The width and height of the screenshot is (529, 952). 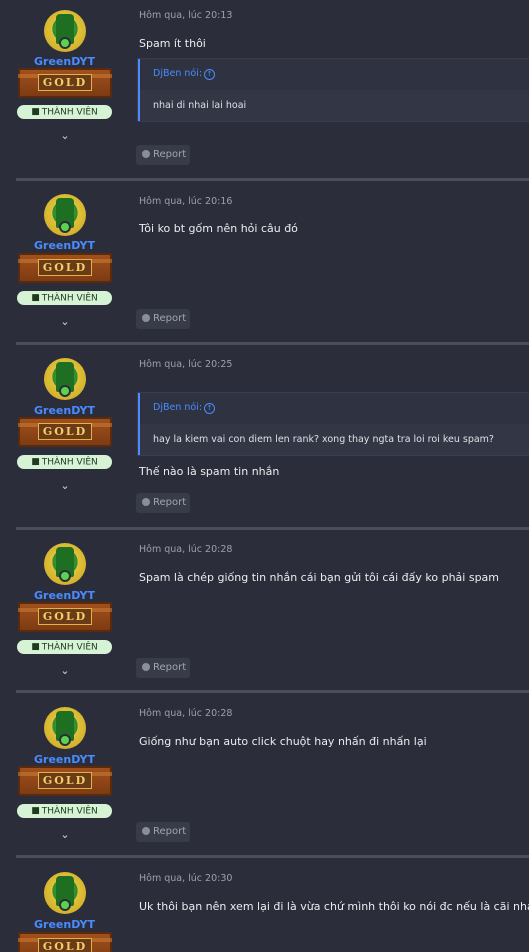 What do you see at coordinates (218, 228) in the screenshot?
I see `message-text: Tôi ko bt gốm nên hỏi câu đó` at bounding box center [218, 228].